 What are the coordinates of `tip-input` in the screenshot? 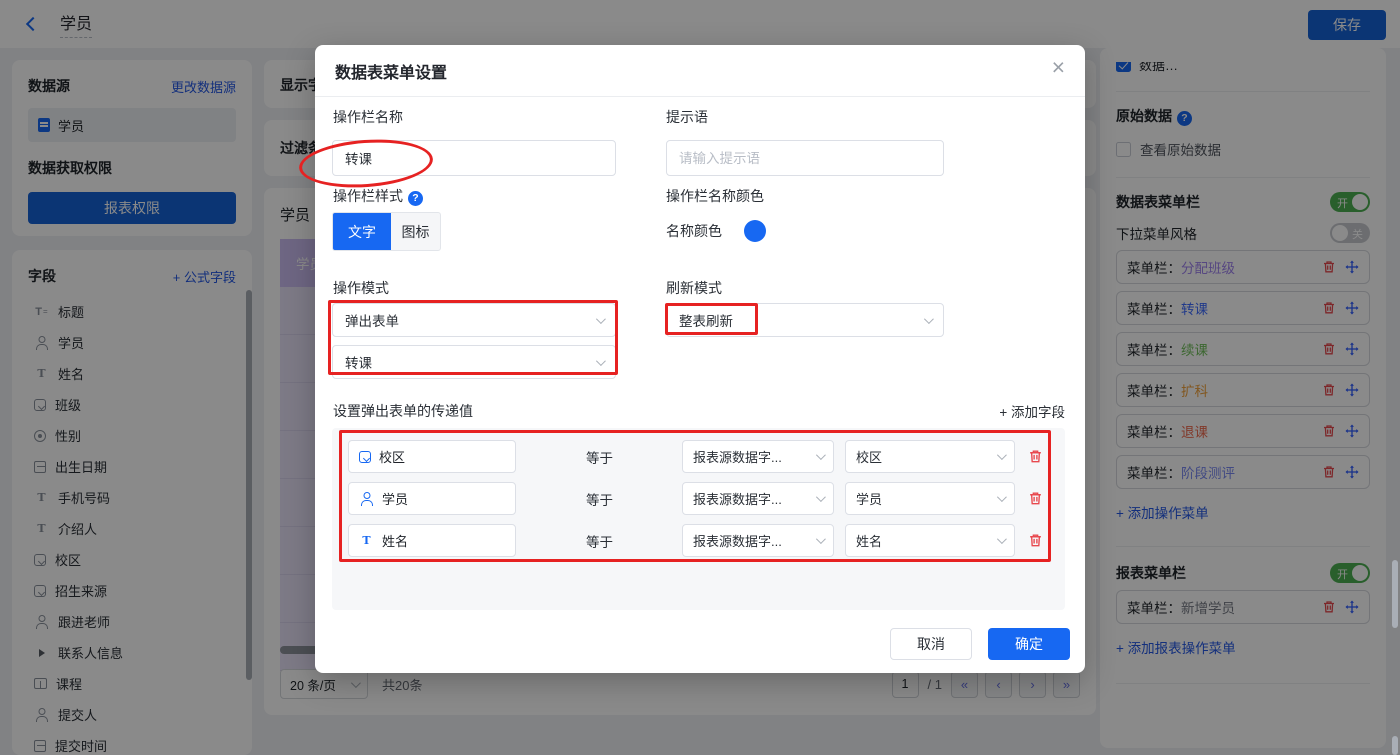 It's located at (805, 158).